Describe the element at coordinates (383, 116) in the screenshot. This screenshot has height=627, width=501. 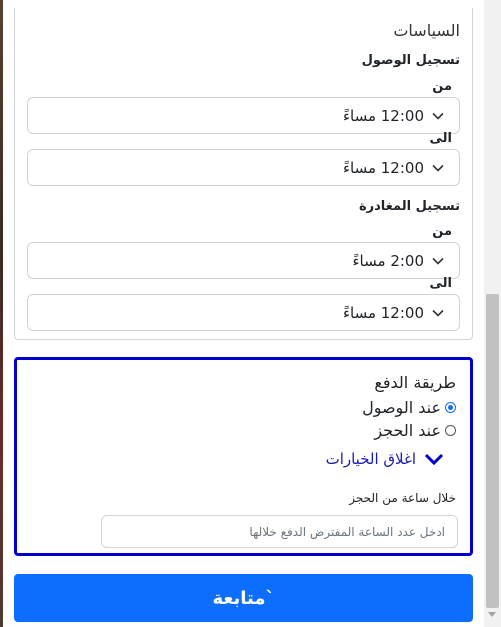
I see `checkin-from-value: 12:00 مساءً` at that location.